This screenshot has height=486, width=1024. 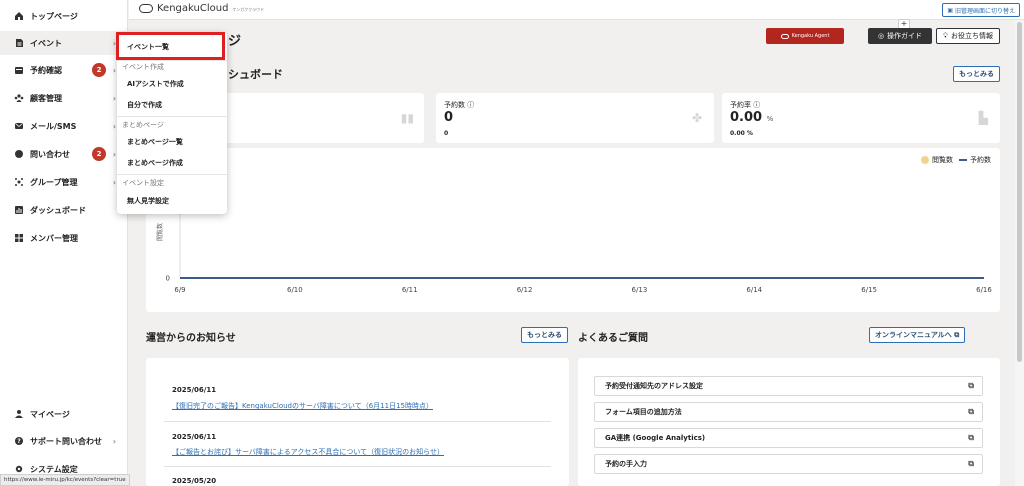 I want to click on menu-item-ai-create: AIアシストで作成, so click(x=155, y=84).